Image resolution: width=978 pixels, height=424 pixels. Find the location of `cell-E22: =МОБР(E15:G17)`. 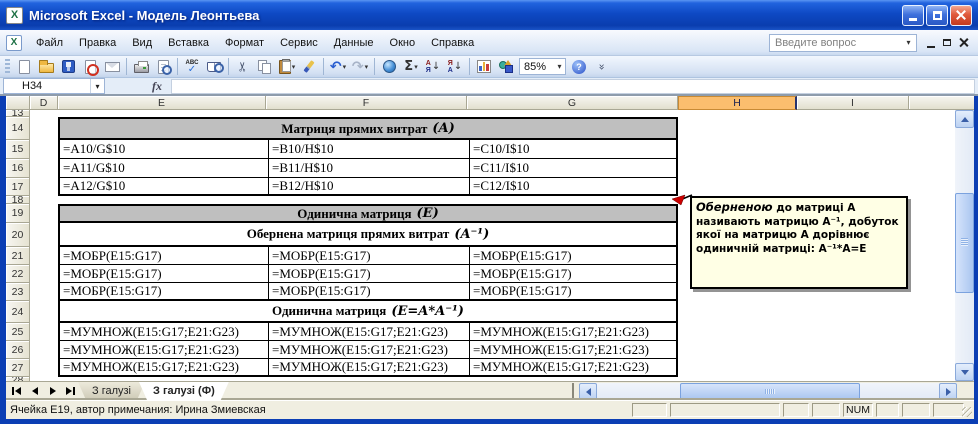

cell-E22: =МОБР(E15:G17) is located at coordinates (164, 273).